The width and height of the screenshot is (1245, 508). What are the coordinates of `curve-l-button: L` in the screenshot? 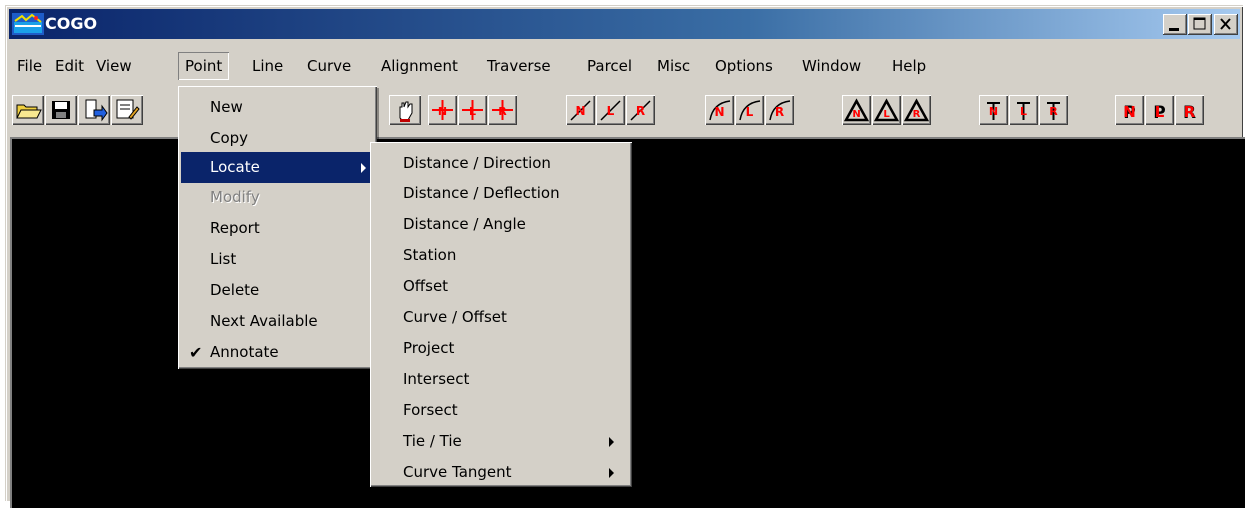 It's located at (749, 110).